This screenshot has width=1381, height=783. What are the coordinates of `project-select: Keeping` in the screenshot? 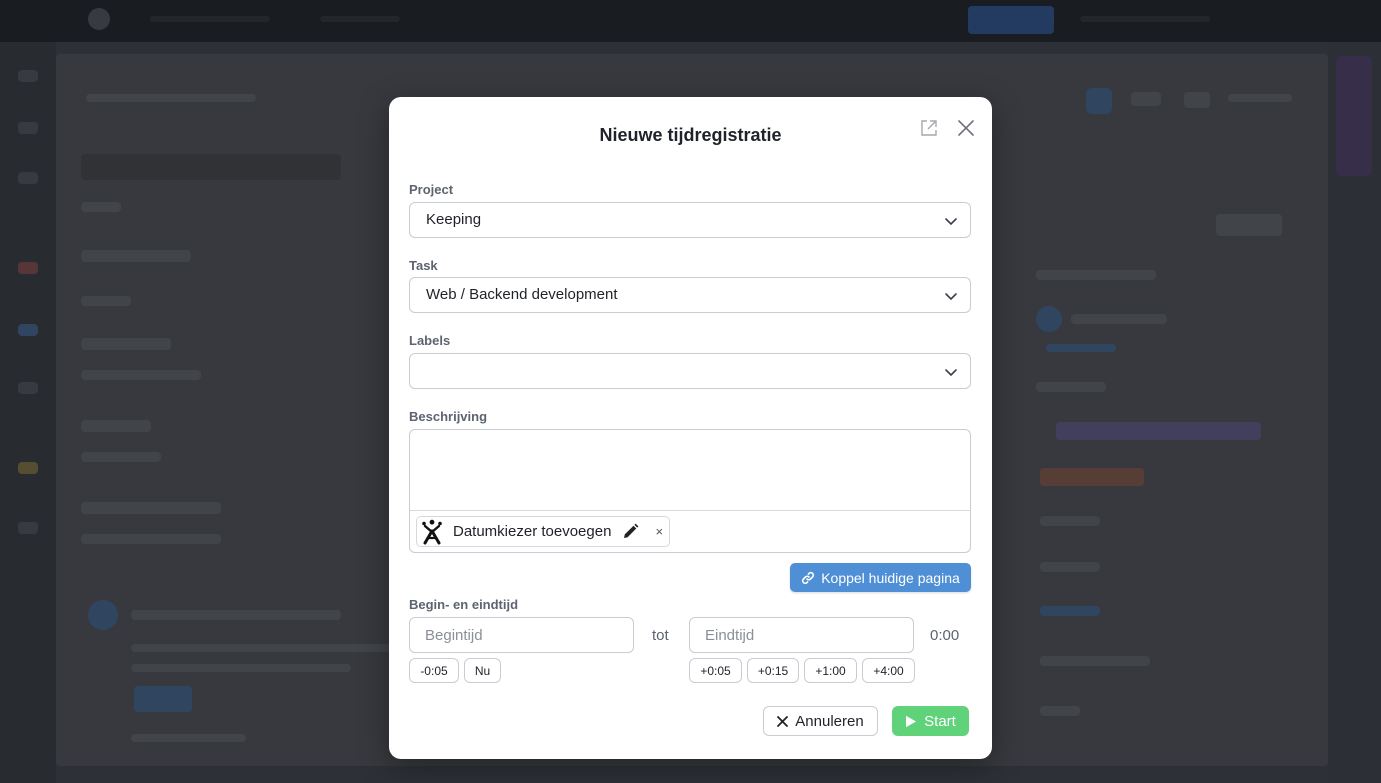 It's located at (690, 220).